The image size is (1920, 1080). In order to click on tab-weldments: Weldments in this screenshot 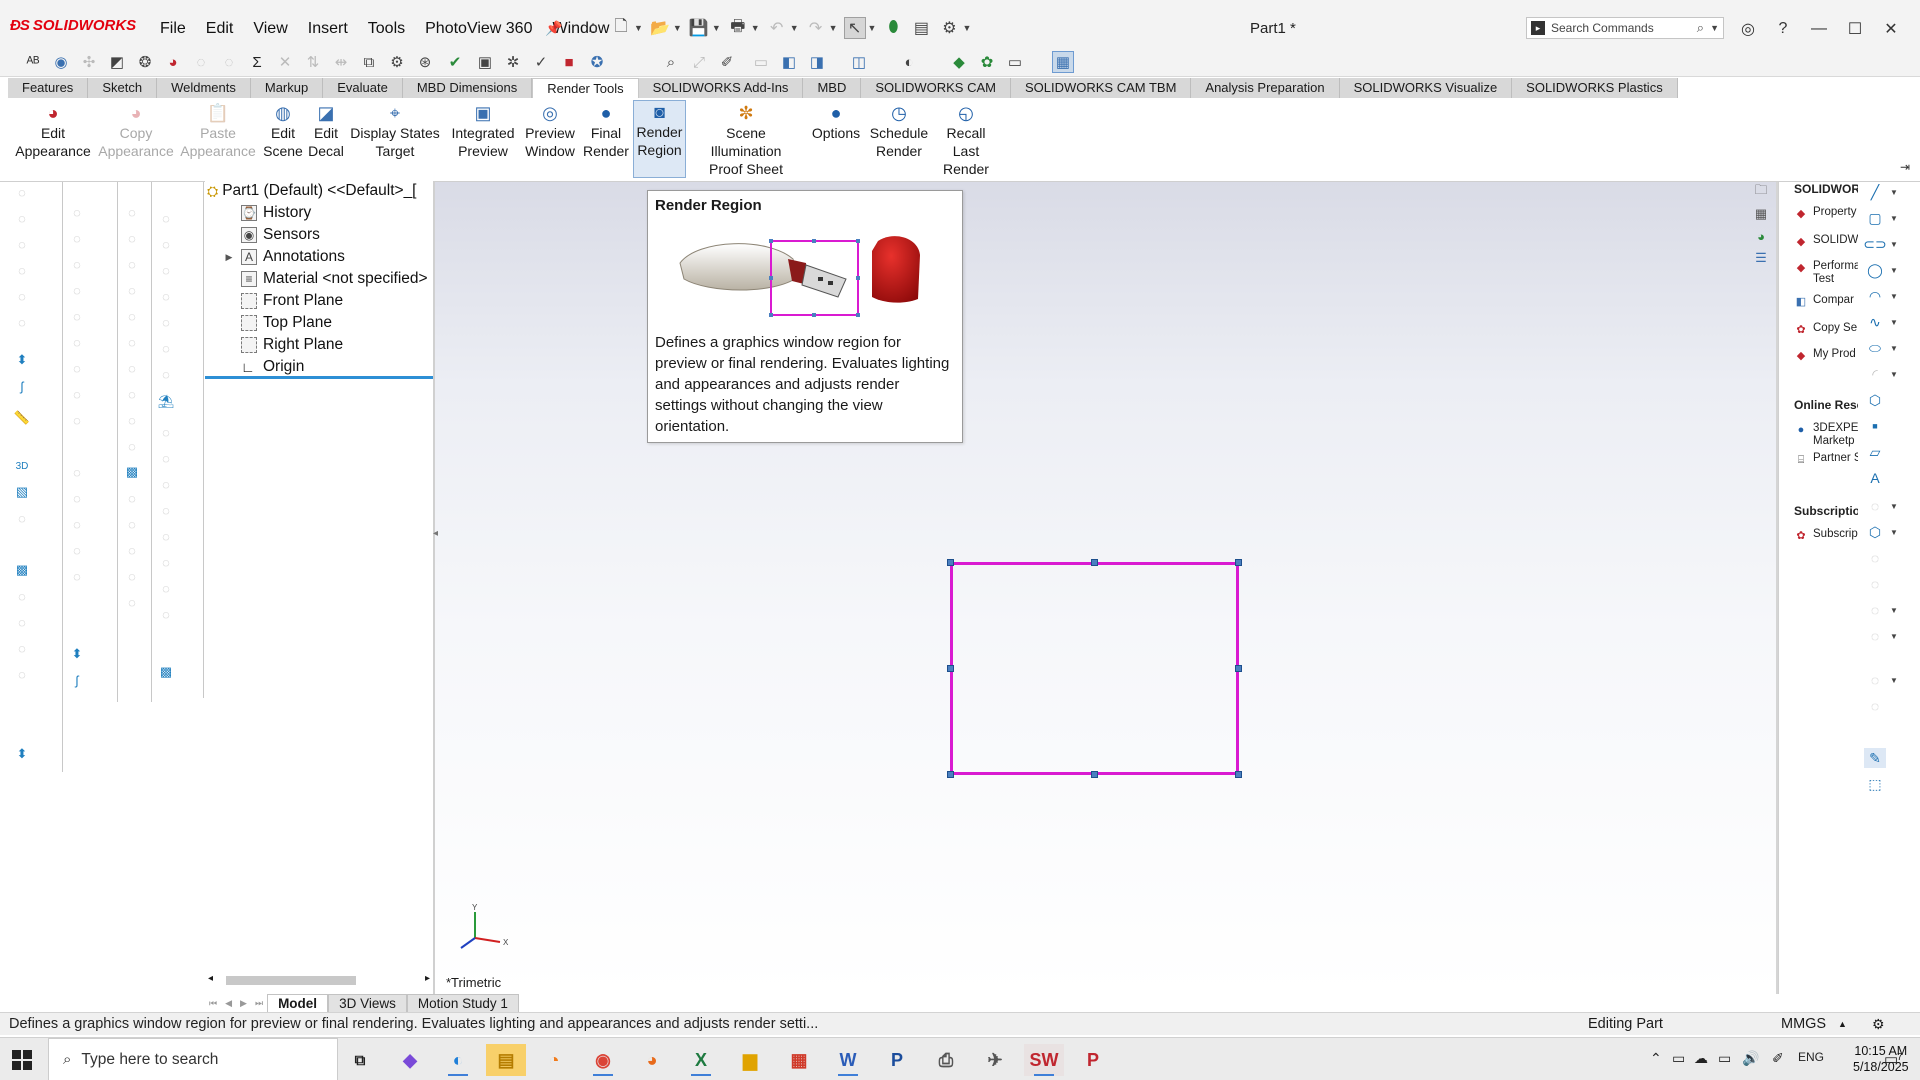, I will do `click(204, 88)`.